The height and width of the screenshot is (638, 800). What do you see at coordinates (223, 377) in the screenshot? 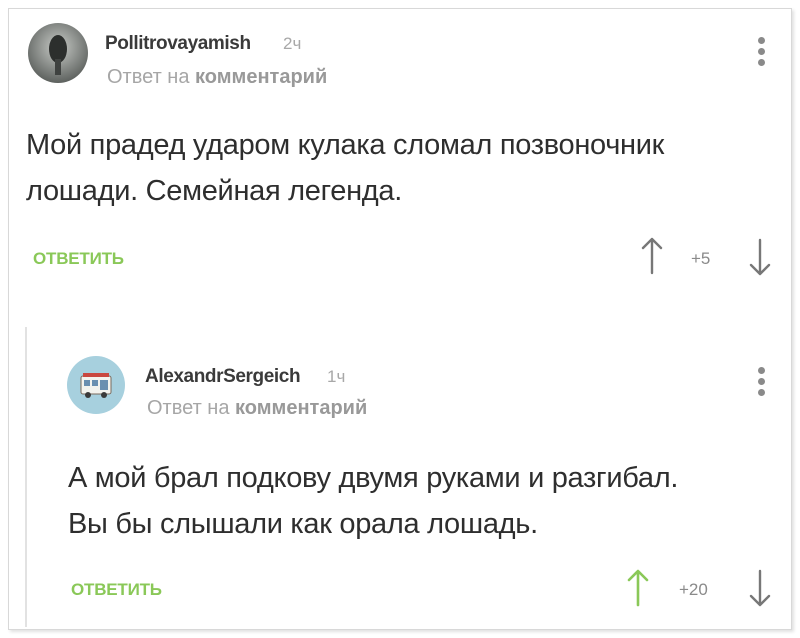
I see `username: AlexandrSergeich` at bounding box center [223, 377].